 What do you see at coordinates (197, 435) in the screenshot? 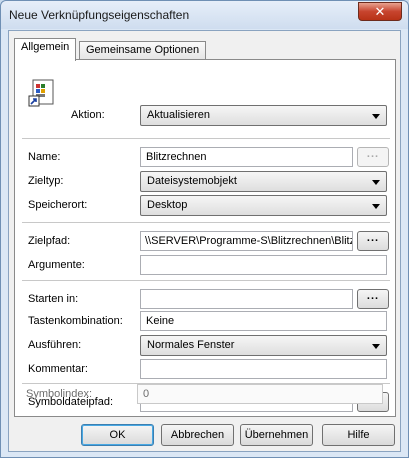
I see `cancel-button: Abbrechen` at bounding box center [197, 435].